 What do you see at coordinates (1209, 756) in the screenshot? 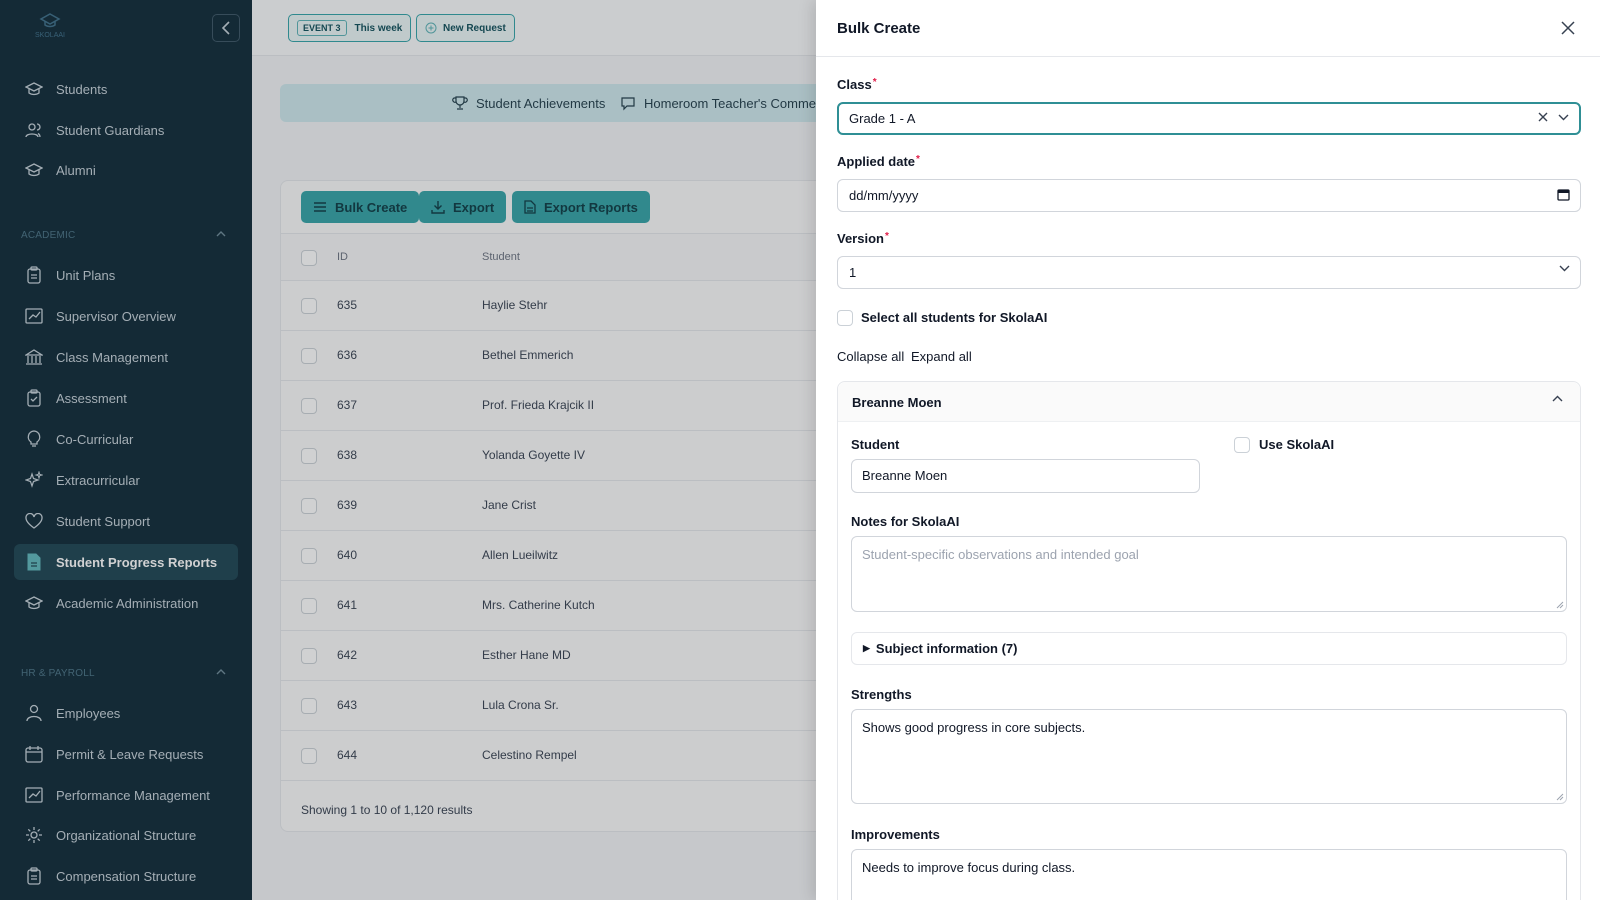
I see `strengths-textarea: Shows good progress in core subjects.` at bounding box center [1209, 756].